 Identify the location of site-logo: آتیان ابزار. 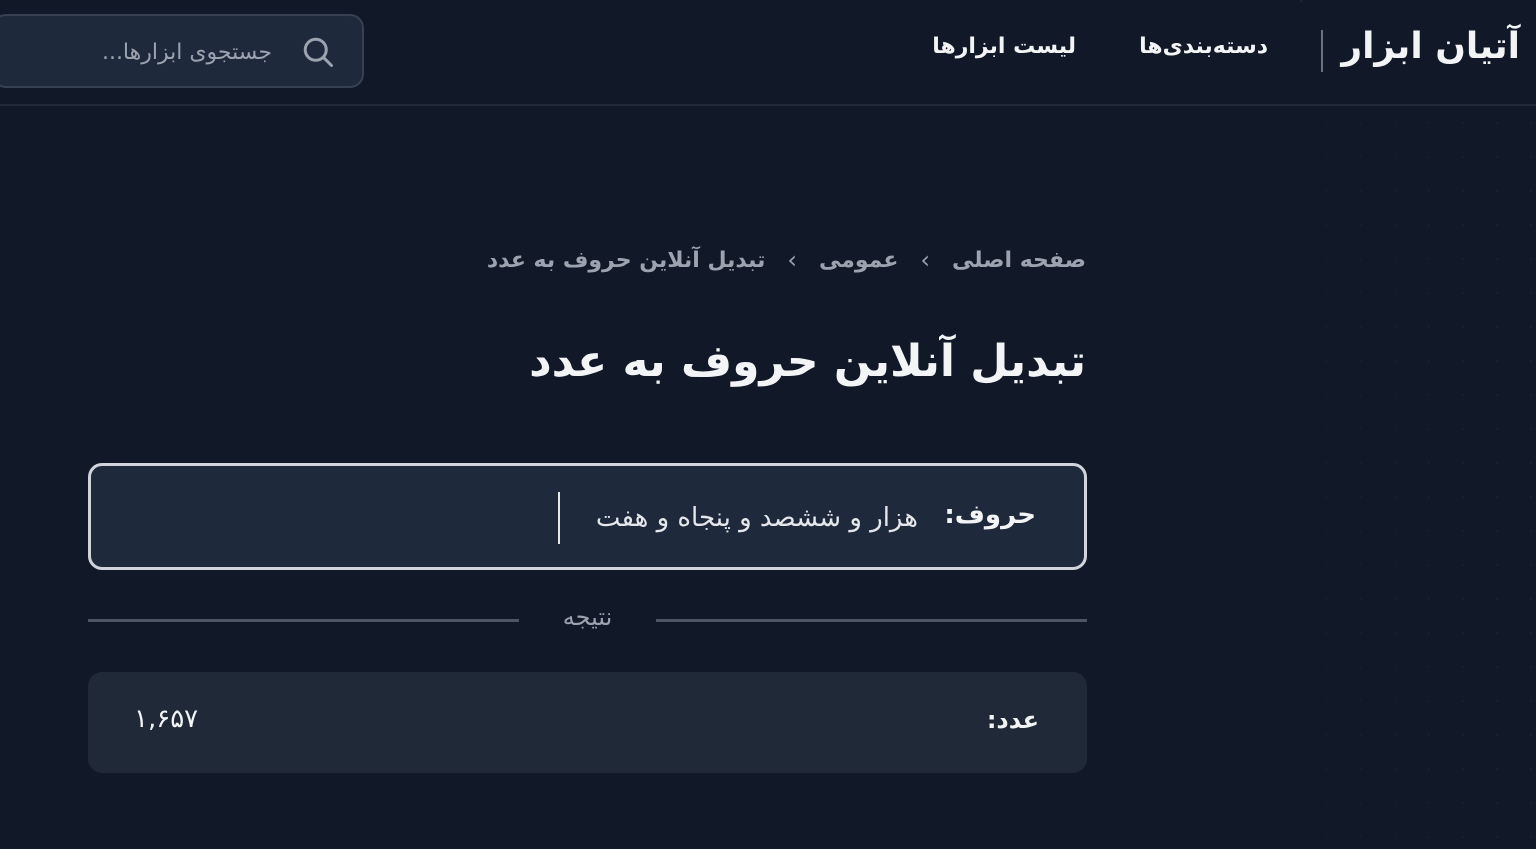
(1430, 46).